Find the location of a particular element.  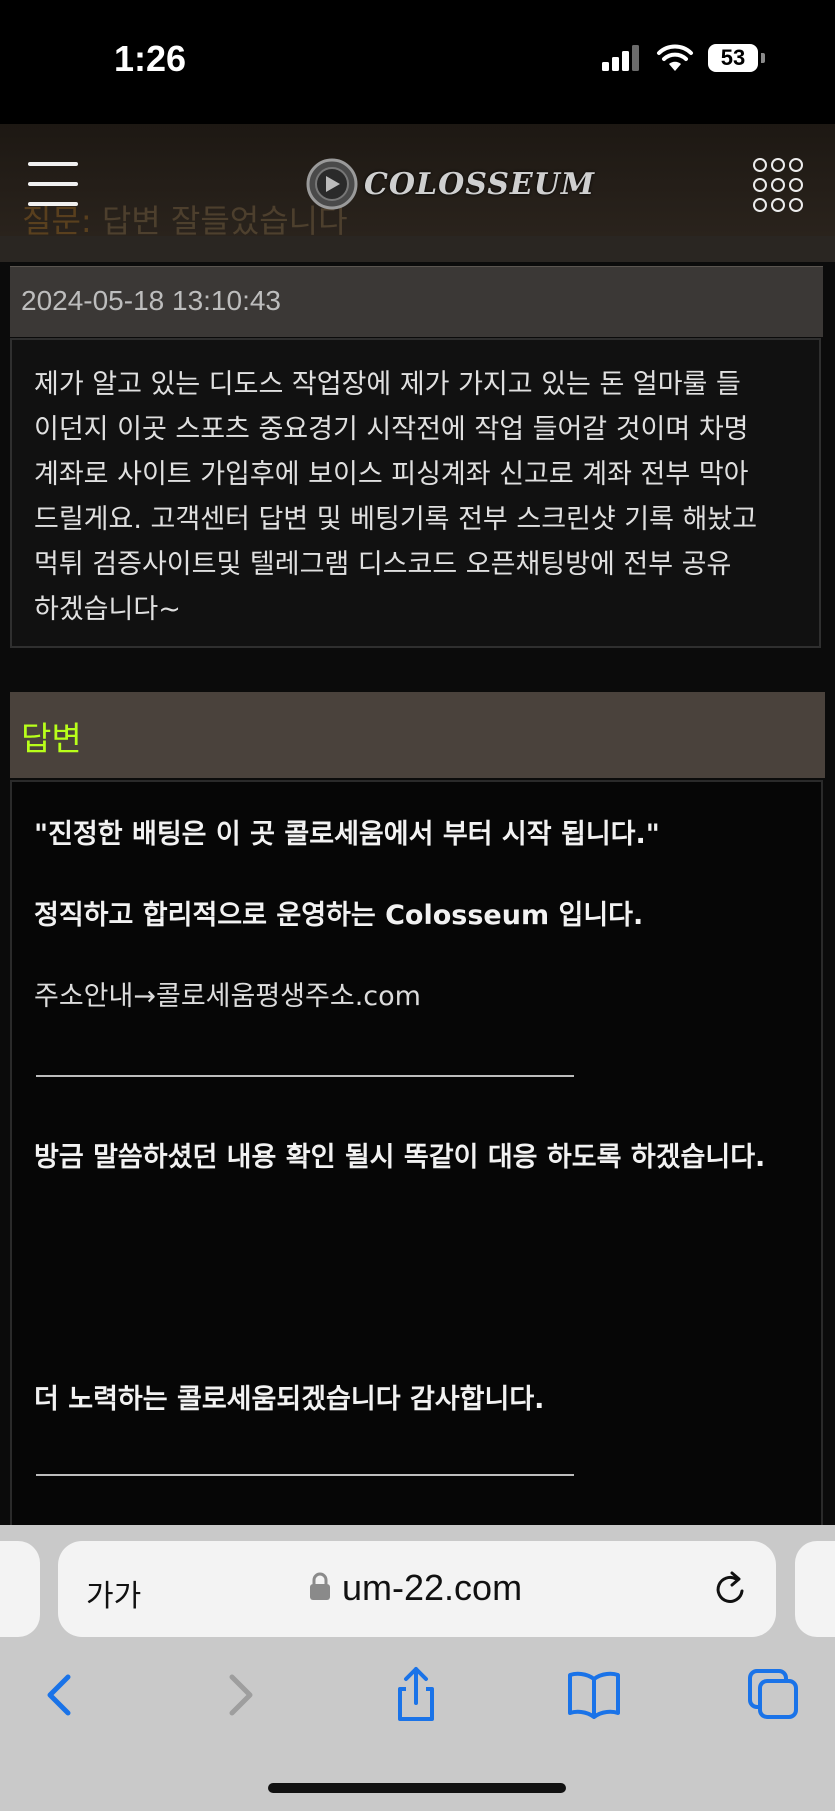

apps-grid-button is located at coordinates (780, 185).